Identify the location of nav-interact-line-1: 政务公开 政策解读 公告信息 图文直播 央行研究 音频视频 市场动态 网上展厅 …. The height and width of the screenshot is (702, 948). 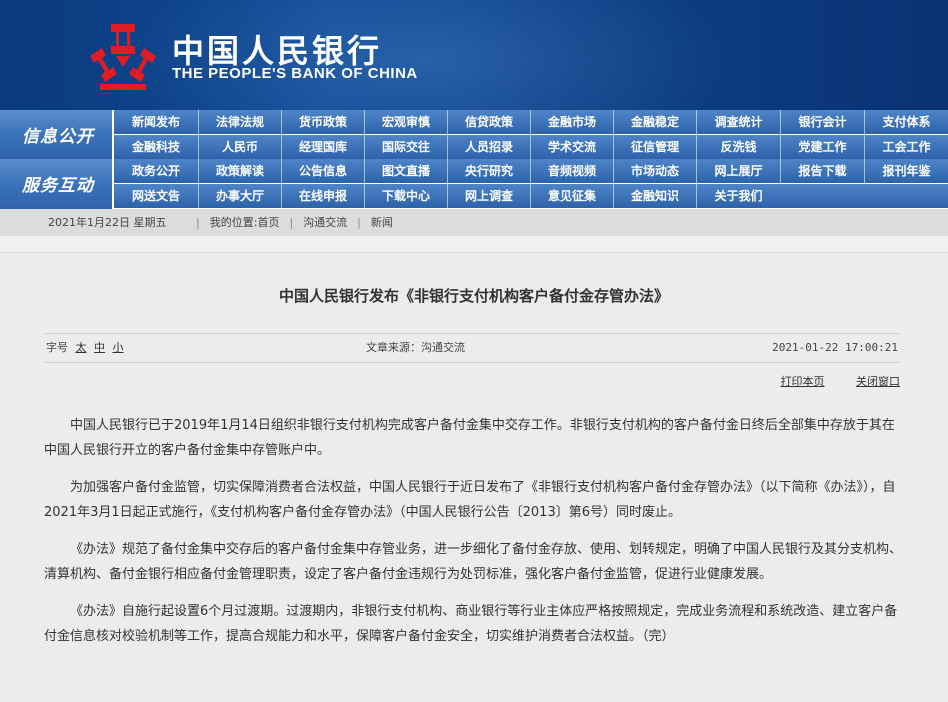
(531, 171).